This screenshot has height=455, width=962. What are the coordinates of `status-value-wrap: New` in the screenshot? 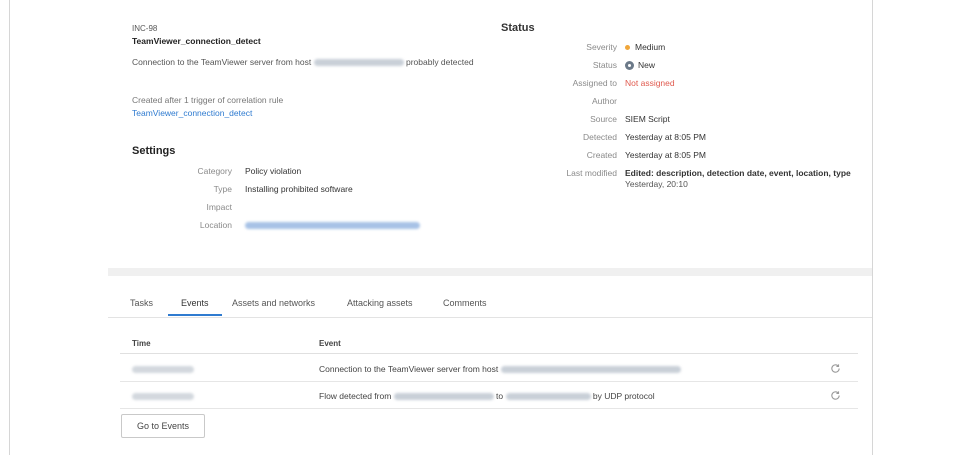 It's located at (640, 65).